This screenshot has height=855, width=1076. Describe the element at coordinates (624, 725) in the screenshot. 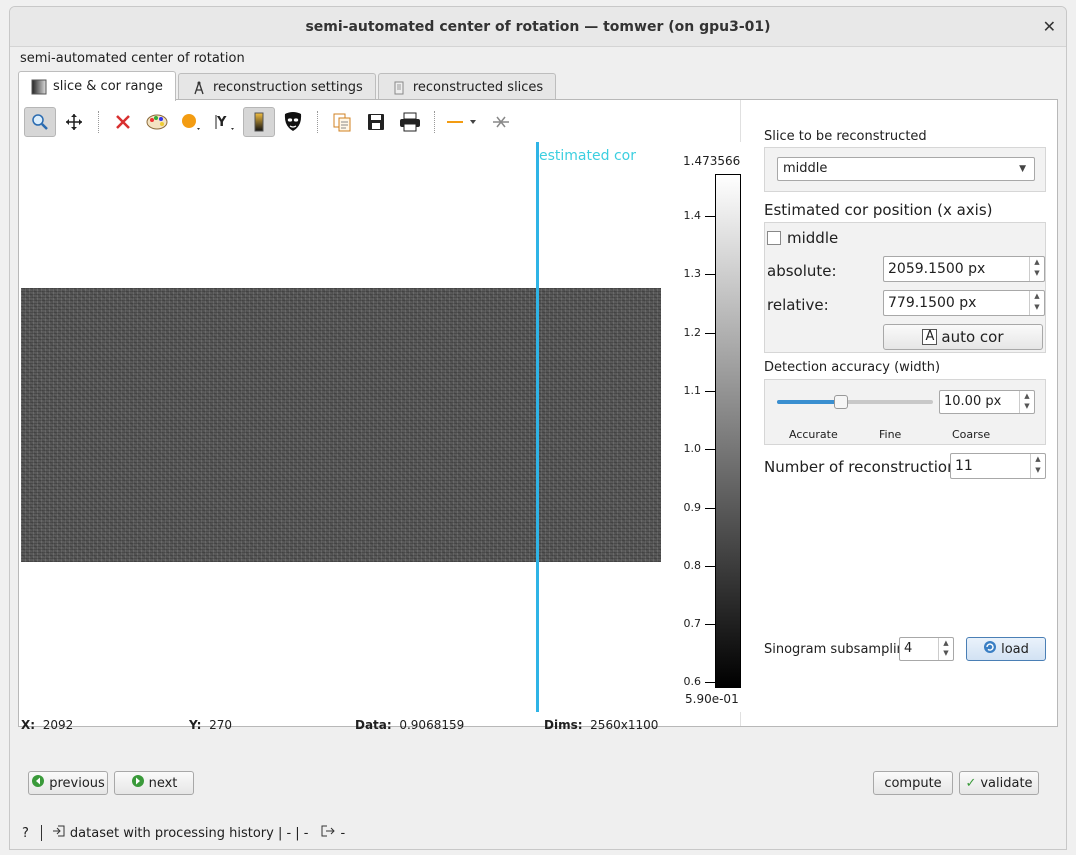

I see `dims-value: 2560x1100` at that location.